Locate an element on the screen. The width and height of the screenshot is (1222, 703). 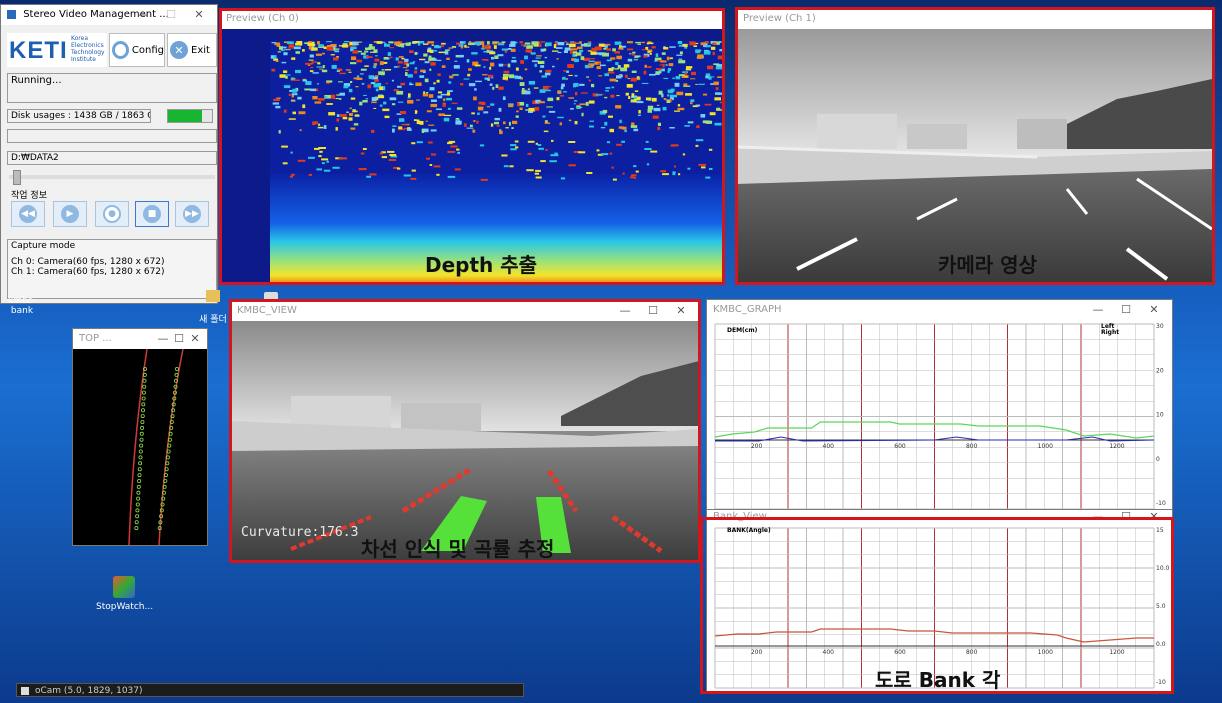
kmbc-view-titlebar: KMBC_VIEW — ☐ ✕ is located at coordinates (465, 311).